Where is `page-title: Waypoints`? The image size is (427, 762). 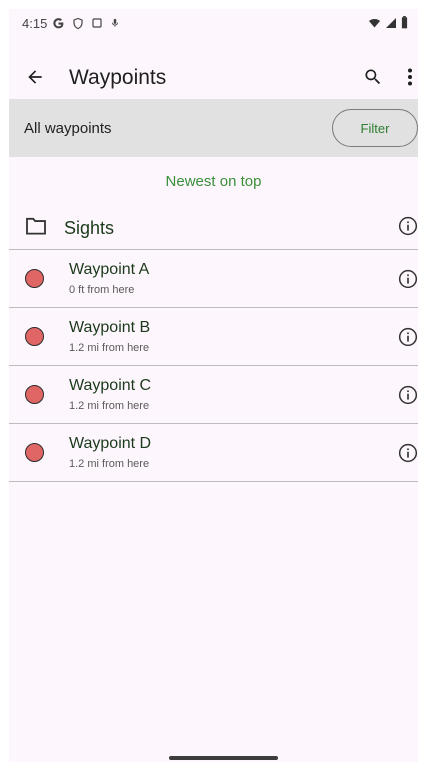
page-title: Waypoints is located at coordinates (118, 77).